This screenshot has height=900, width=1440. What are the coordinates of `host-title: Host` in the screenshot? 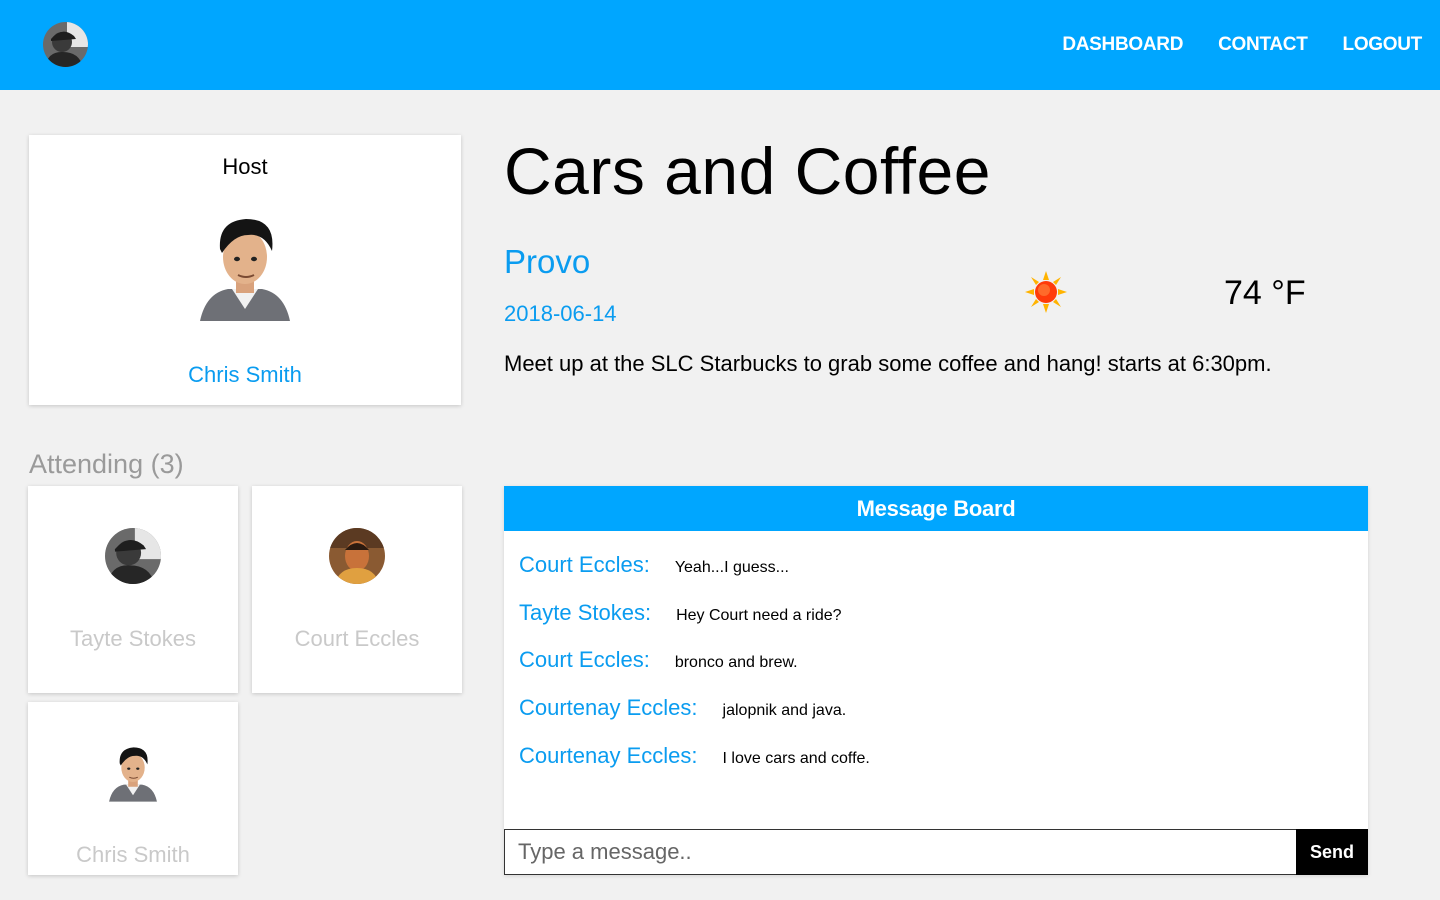 It's located at (245, 166).